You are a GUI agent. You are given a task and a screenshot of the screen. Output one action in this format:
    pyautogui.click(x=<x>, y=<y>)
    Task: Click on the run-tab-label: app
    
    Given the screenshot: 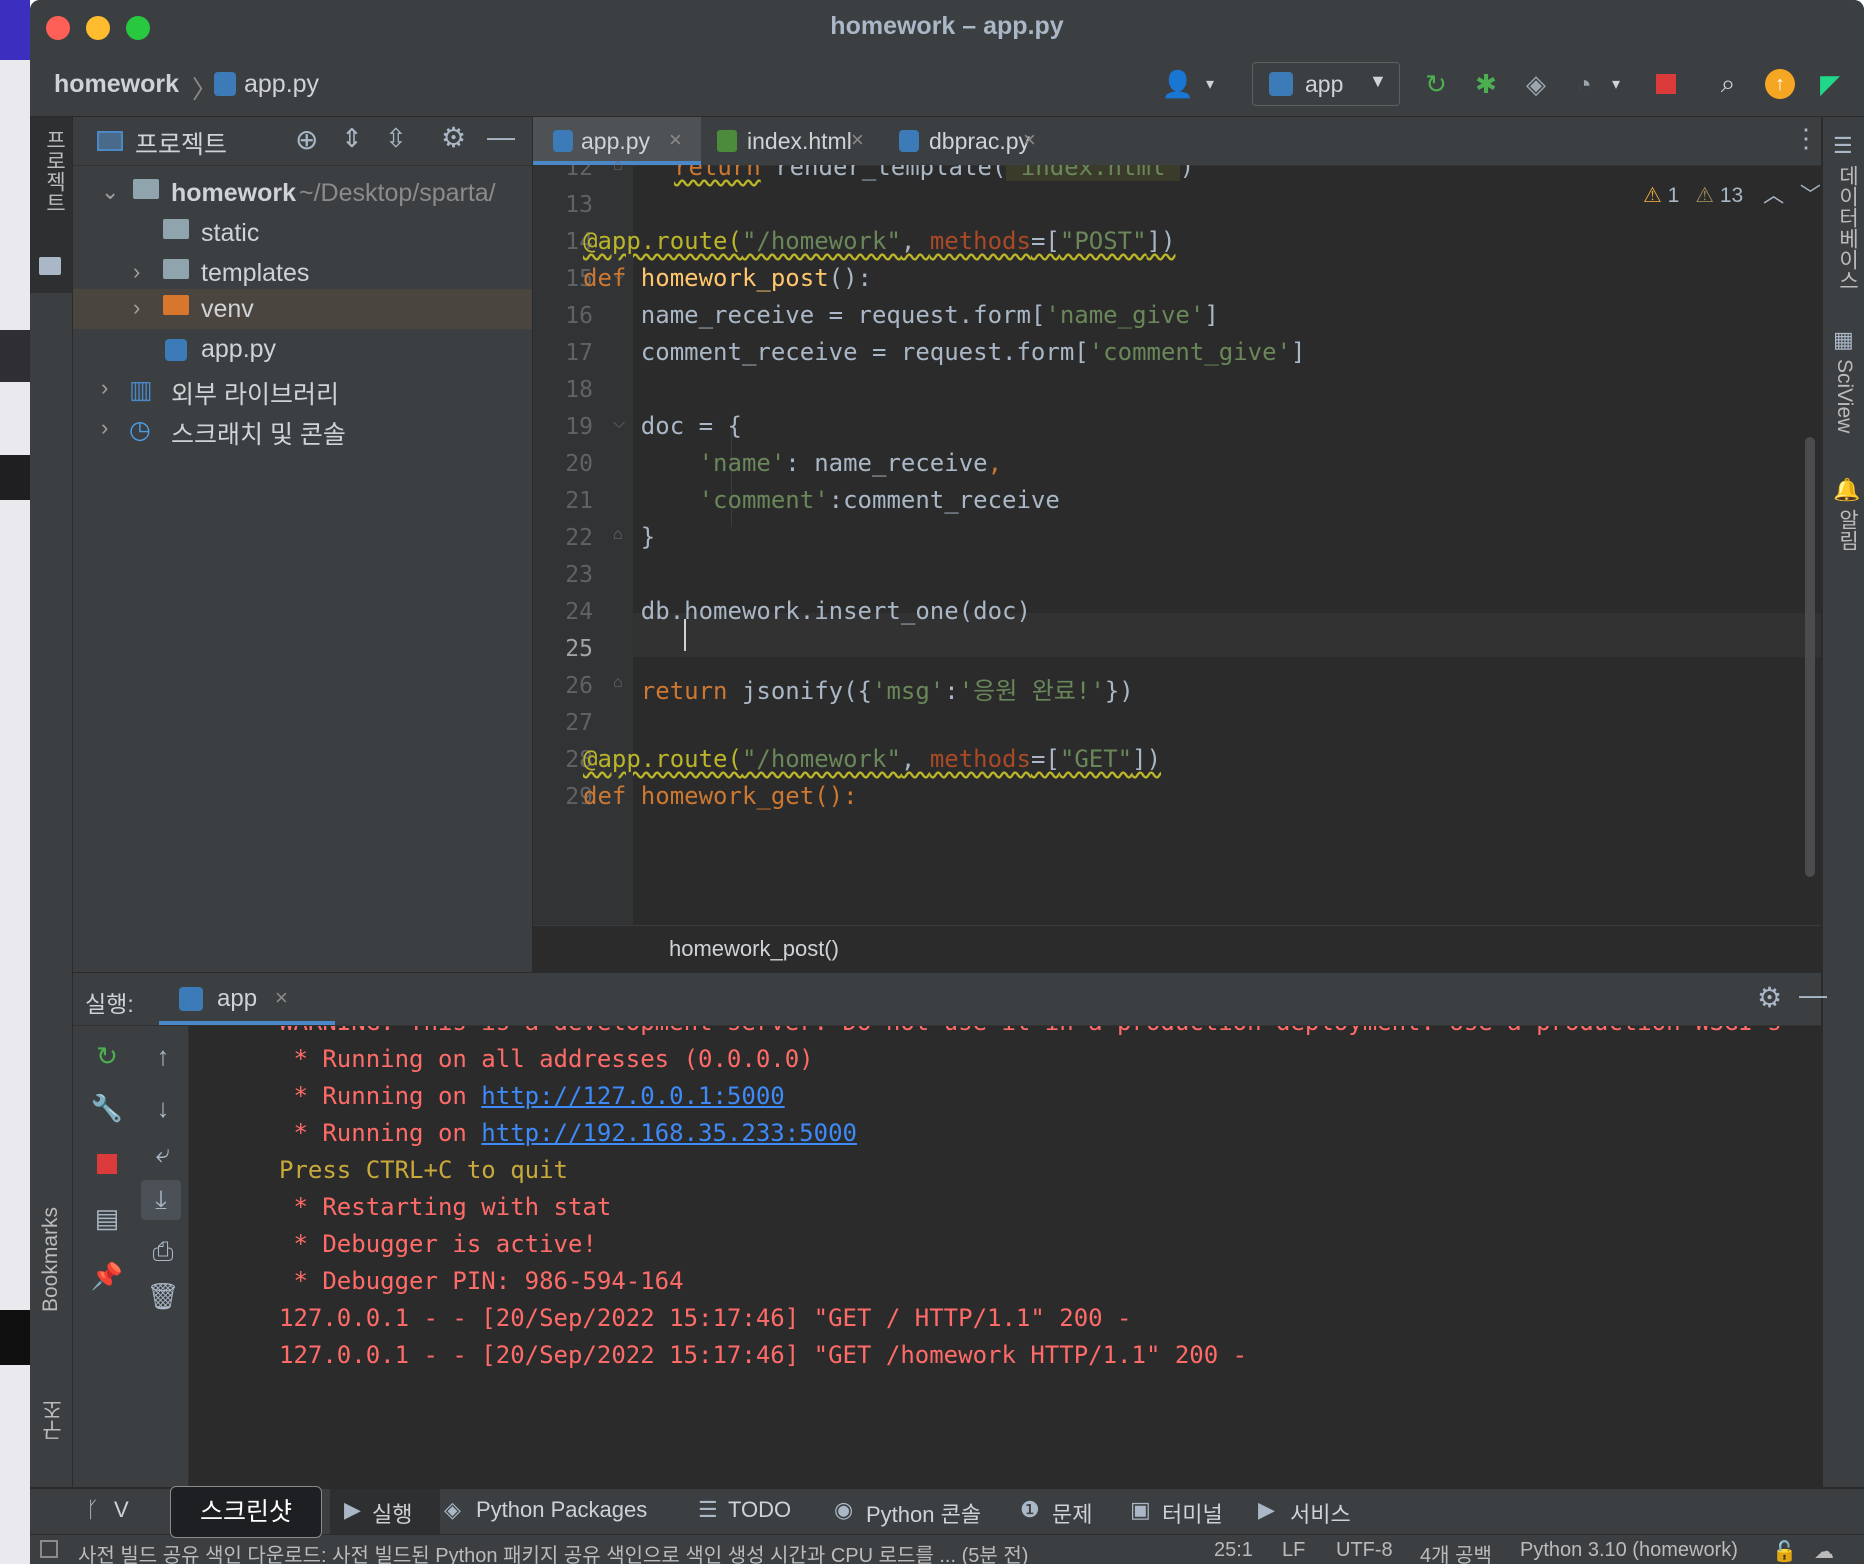 What is the action you would take?
    pyautogui.click(x=237, y=998)
    